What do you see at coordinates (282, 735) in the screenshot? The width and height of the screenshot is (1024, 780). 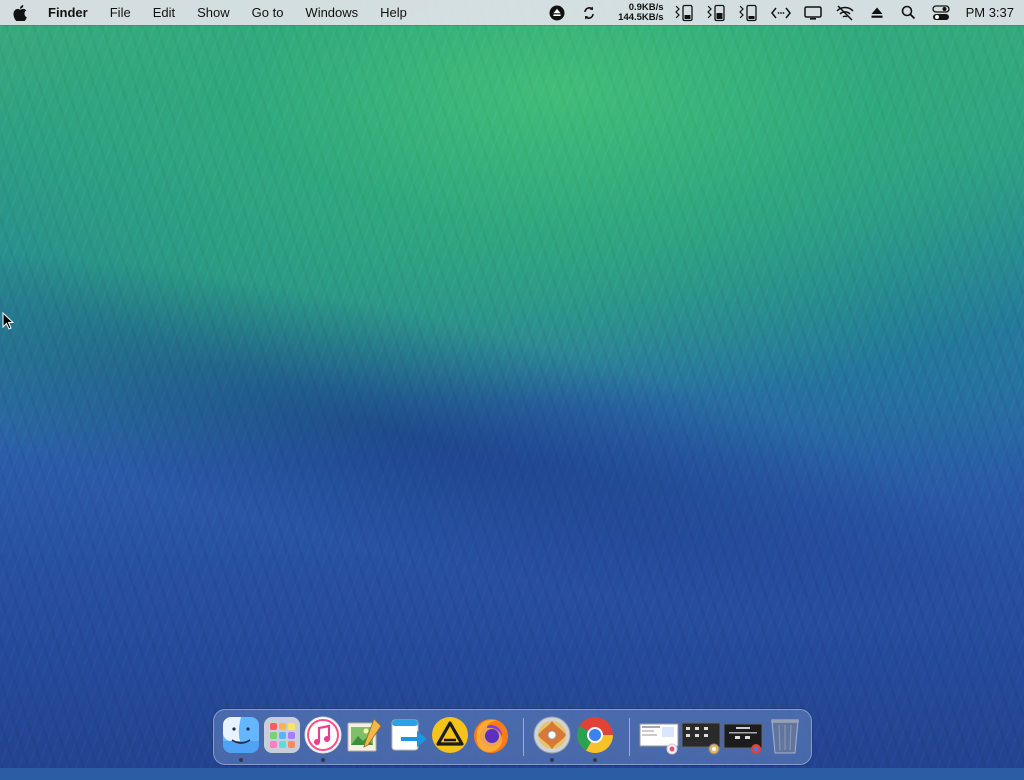 I see `launchpad-icon` at bounding box center [282, 735].